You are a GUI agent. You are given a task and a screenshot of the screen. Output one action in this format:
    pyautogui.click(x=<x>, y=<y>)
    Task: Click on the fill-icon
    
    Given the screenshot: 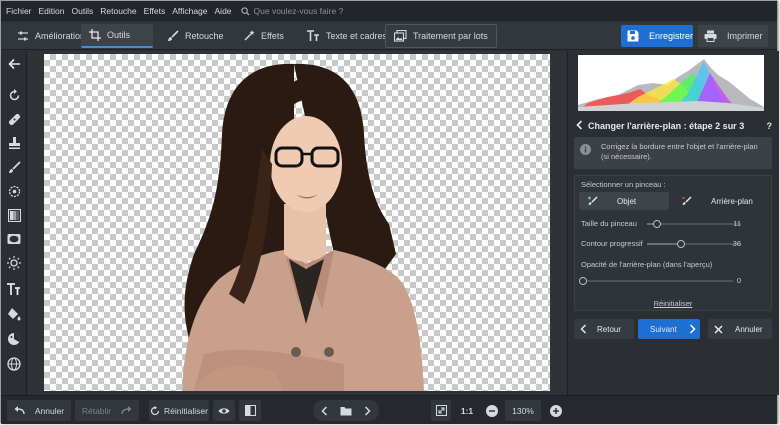 What is the action you would take?
    pyautogui.click(x=14, y=314)
    